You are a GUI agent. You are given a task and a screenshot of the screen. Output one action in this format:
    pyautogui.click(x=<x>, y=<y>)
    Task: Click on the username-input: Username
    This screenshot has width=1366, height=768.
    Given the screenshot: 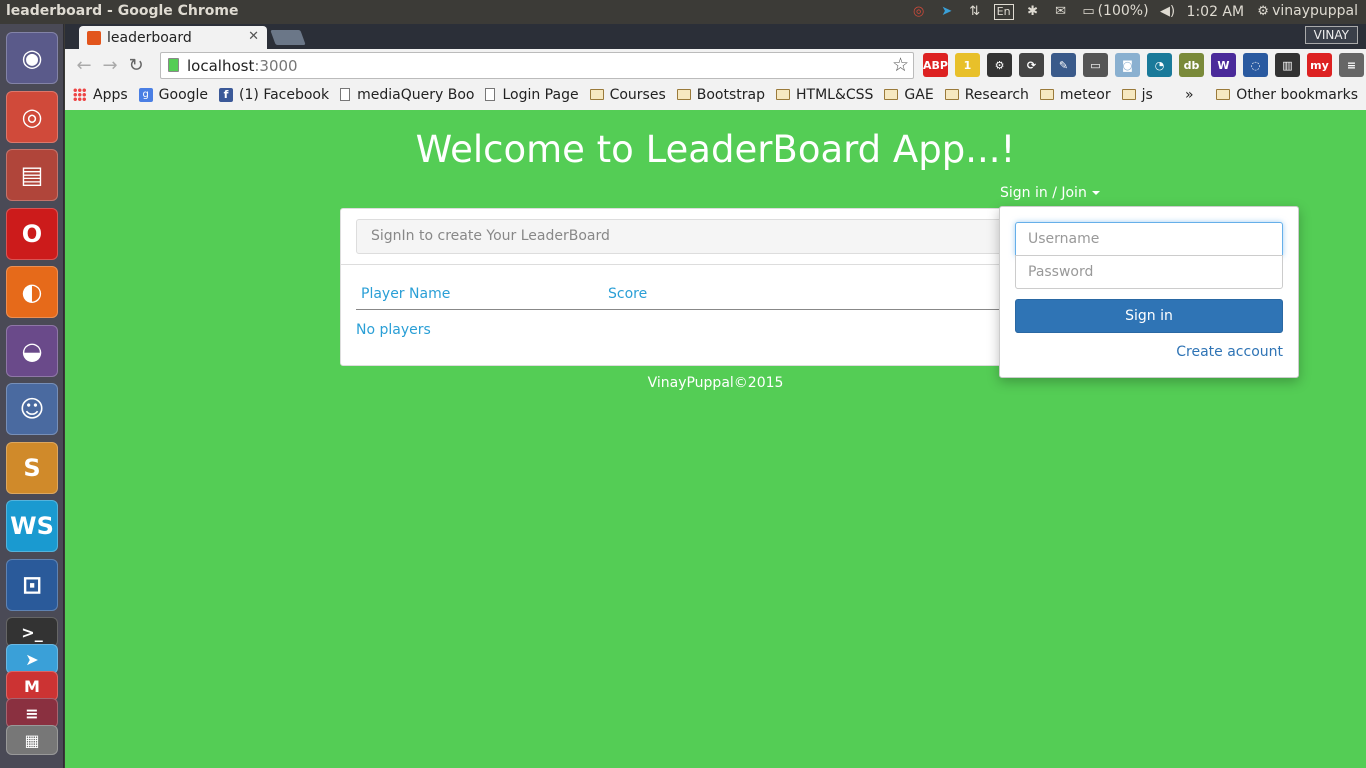 What is the action you would take?
    pyautogui.click(x=1149, y=239)
    